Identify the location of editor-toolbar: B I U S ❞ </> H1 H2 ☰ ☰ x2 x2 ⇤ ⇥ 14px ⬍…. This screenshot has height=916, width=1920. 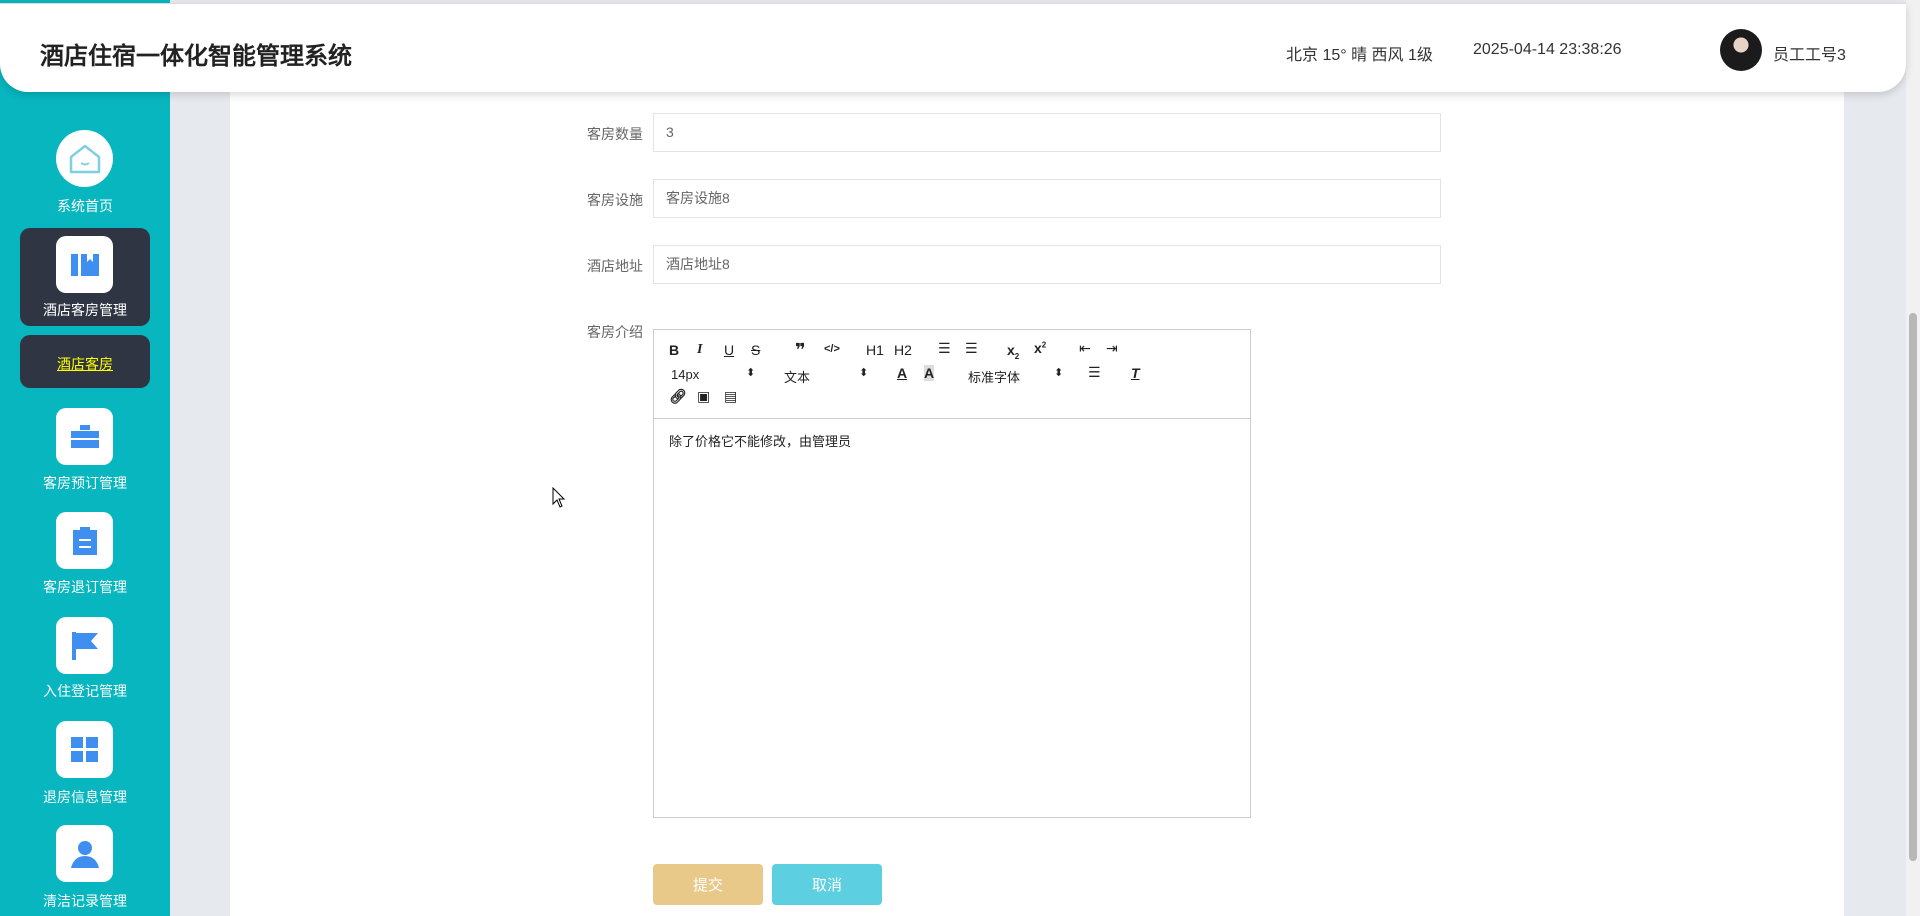
(952, 374).